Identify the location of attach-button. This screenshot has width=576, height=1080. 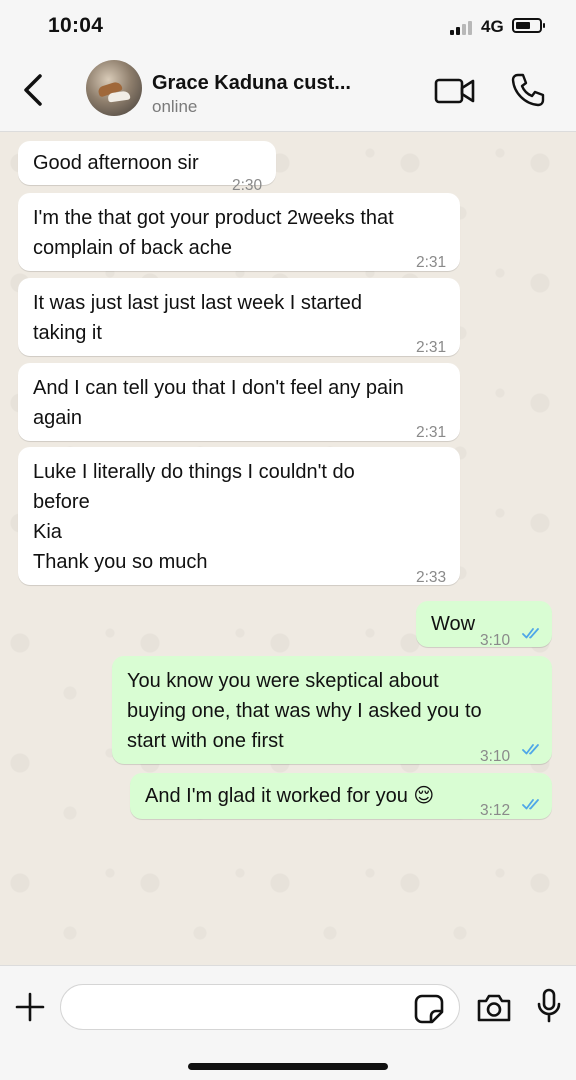
(30, 1007).